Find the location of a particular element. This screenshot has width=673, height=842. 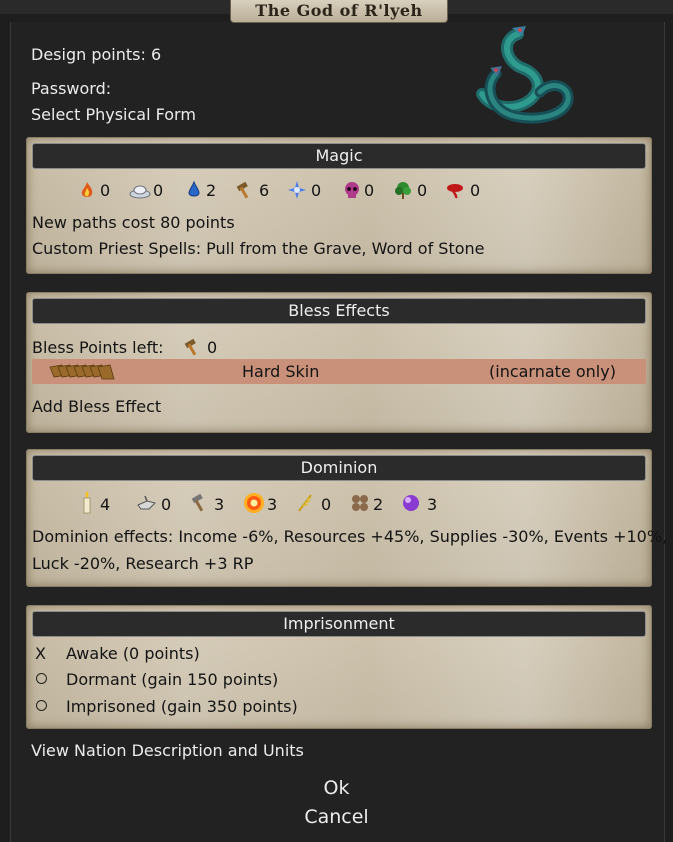

dormant-radio is located at coordinates (41, 678).